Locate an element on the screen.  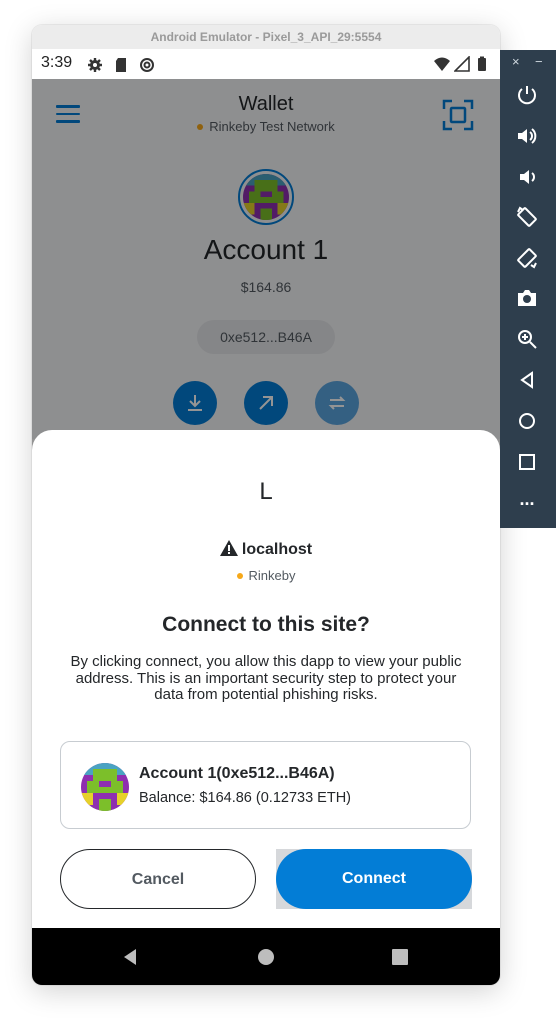
connect-button-wrap: Connect is located at coordinates (374, 879).